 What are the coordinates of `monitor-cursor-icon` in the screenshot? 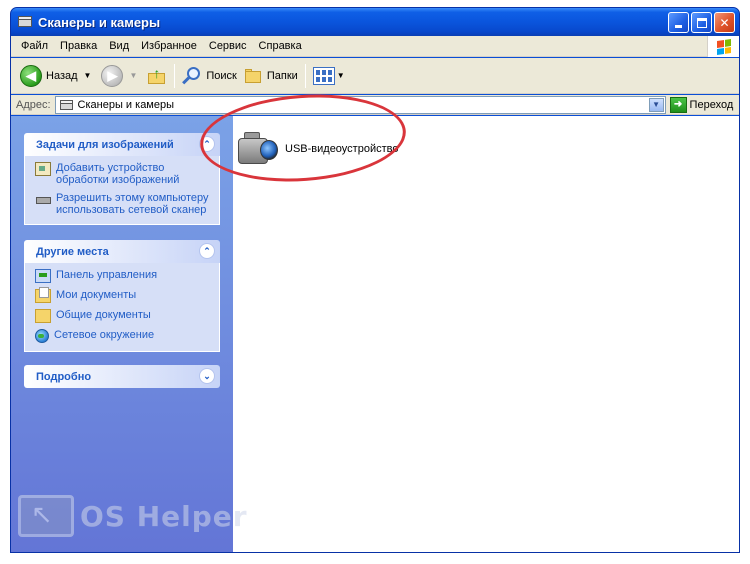 It's located at (46, 516).